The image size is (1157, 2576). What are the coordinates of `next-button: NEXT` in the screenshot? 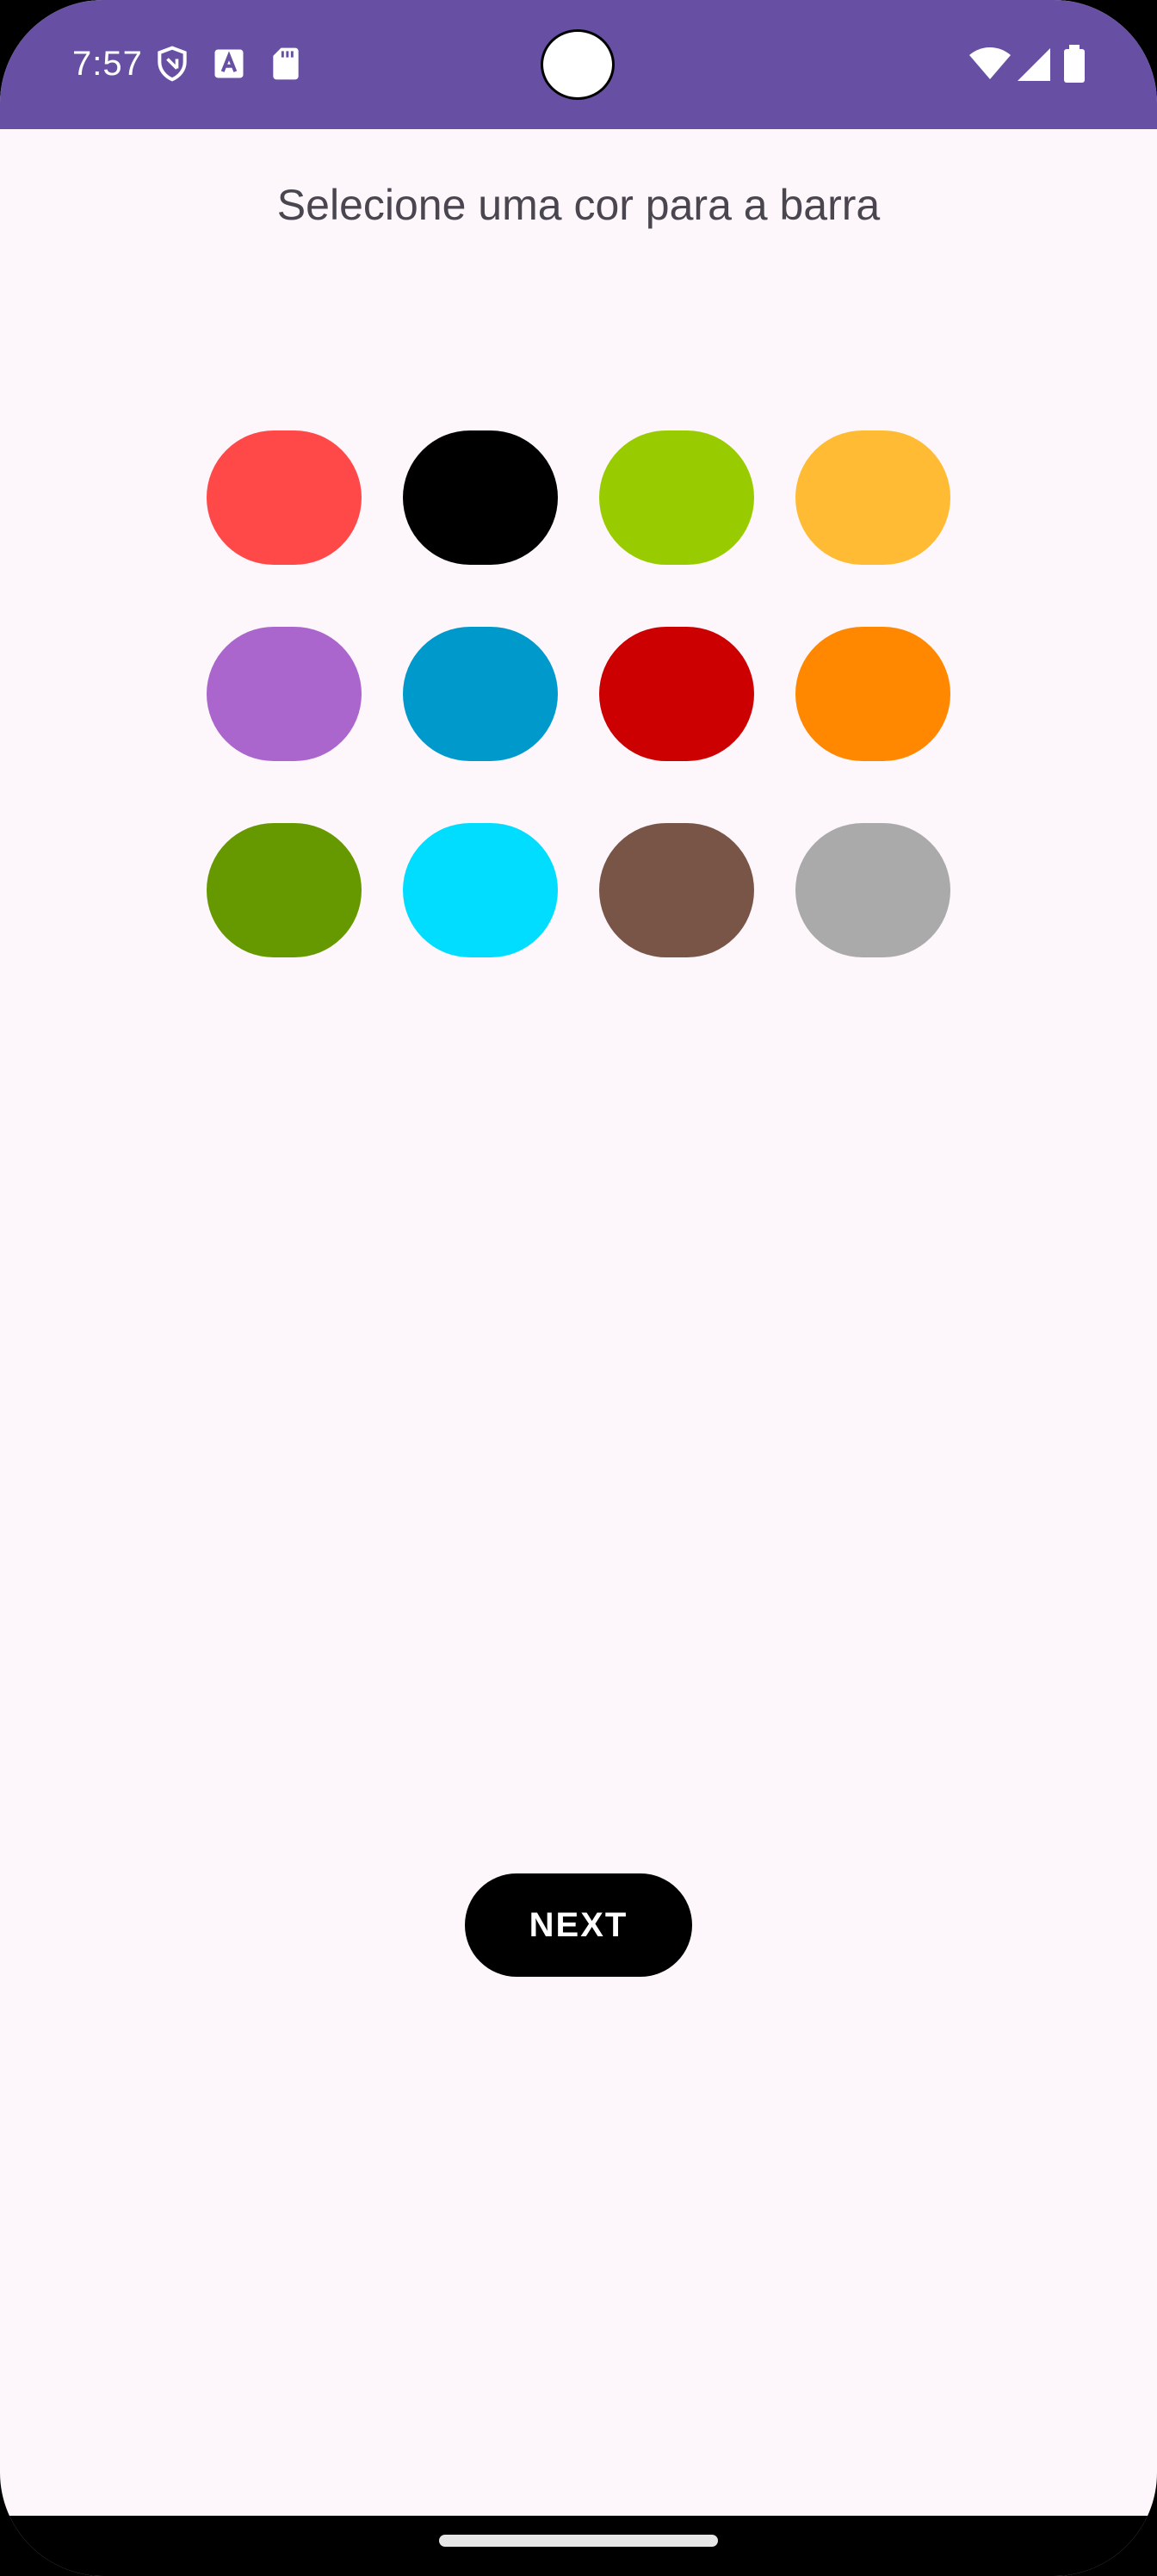 It's located at (579, 1925).